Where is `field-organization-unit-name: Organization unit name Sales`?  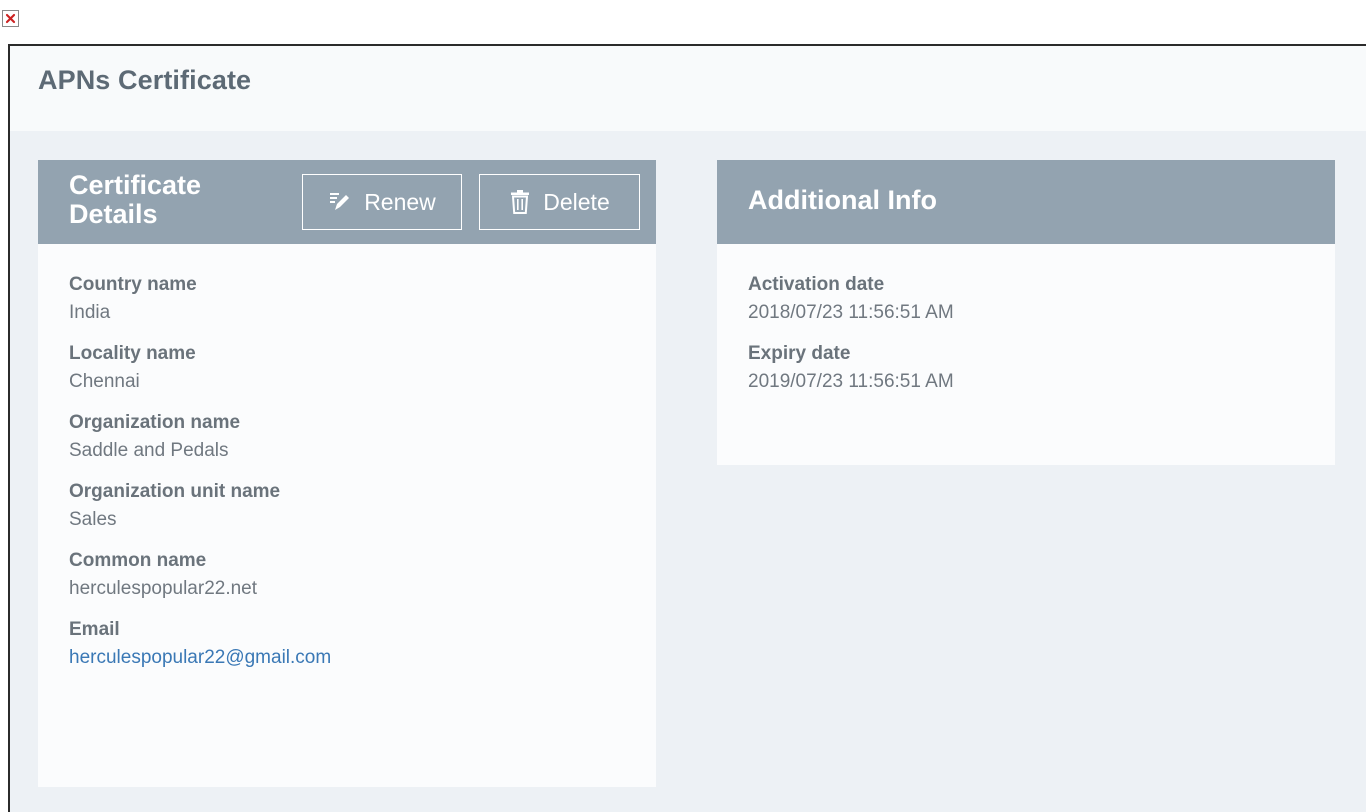 field-organization-unit-name: Organization unit name Sales is located at coordinates (352, 506).